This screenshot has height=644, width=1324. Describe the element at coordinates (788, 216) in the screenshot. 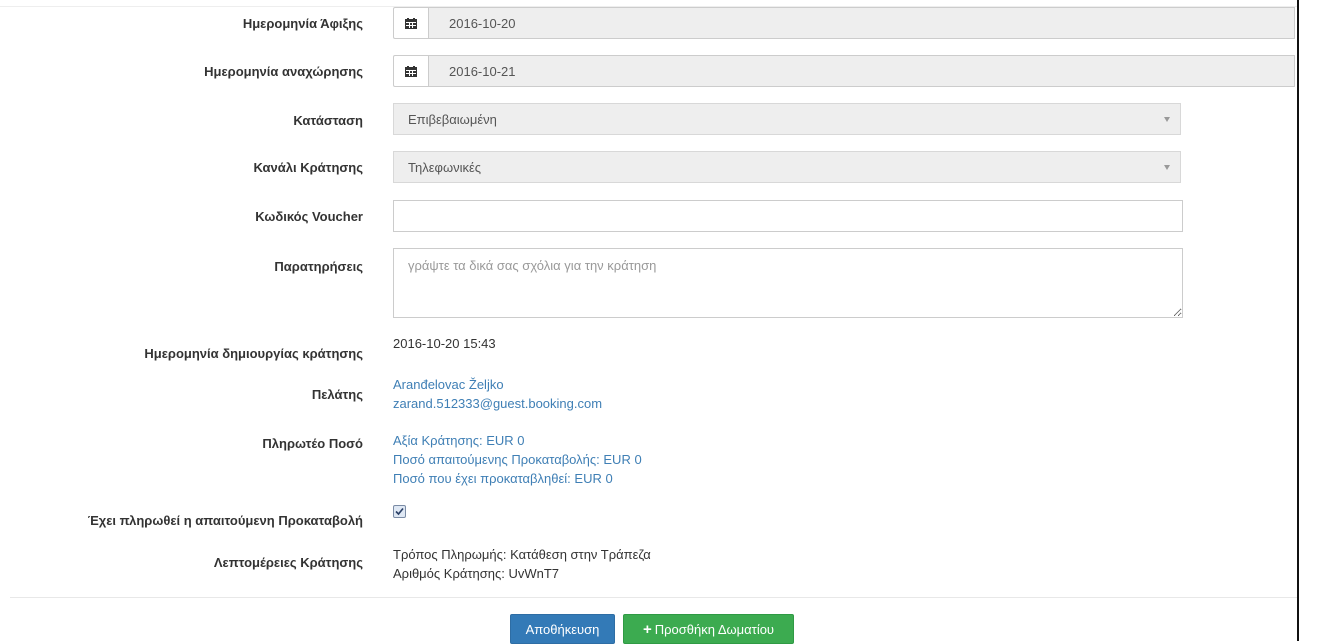

I see `voucher-input` at that location.